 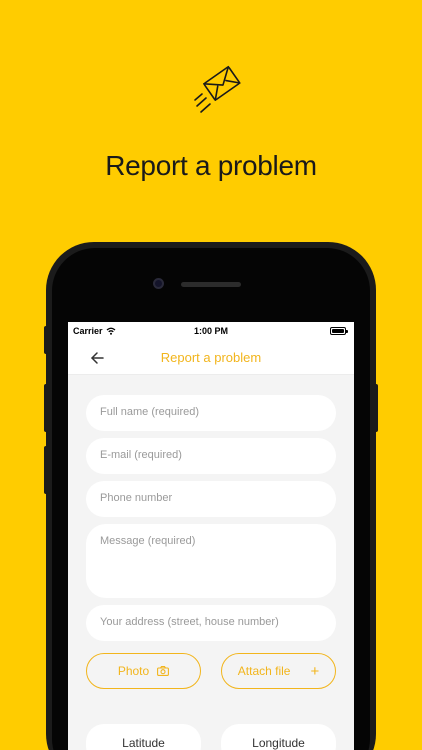 I want to click on address-placeholder: Your address (street, house number), so click(x=189, y=622).